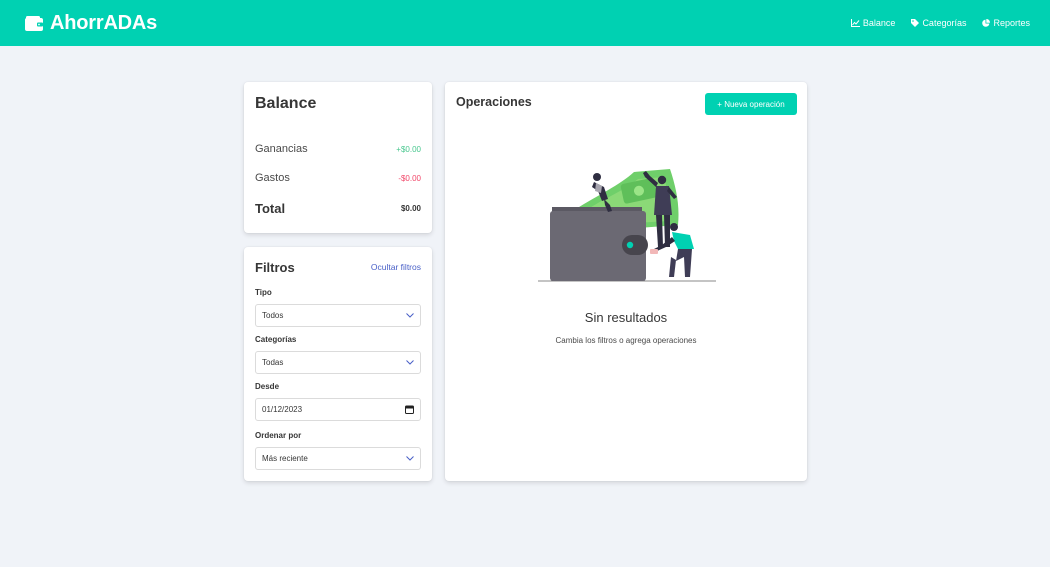  I want to click on from-label: Desde, so click(267, 386).